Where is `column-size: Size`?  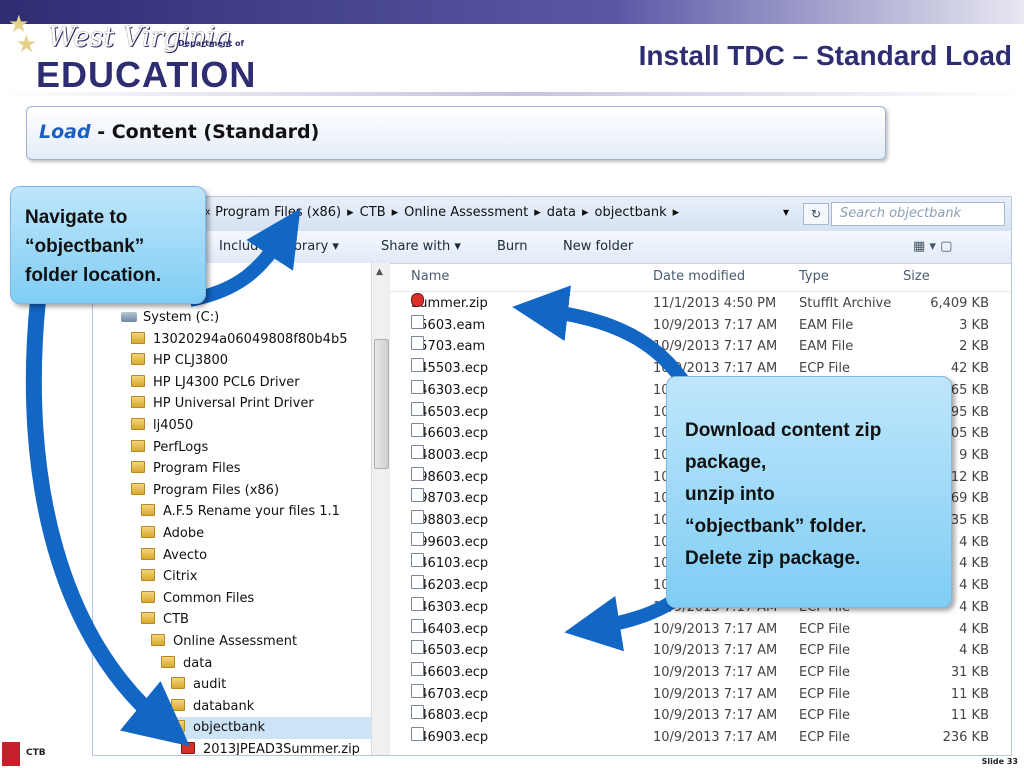 column-size: Size is located at coordinates (916, 276).